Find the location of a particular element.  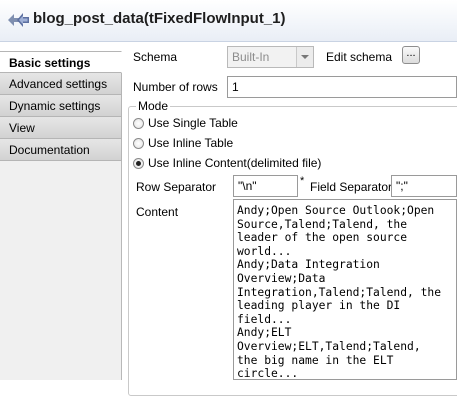

tab-basic-settings: Basic settings is located at coordinates (61, 62).